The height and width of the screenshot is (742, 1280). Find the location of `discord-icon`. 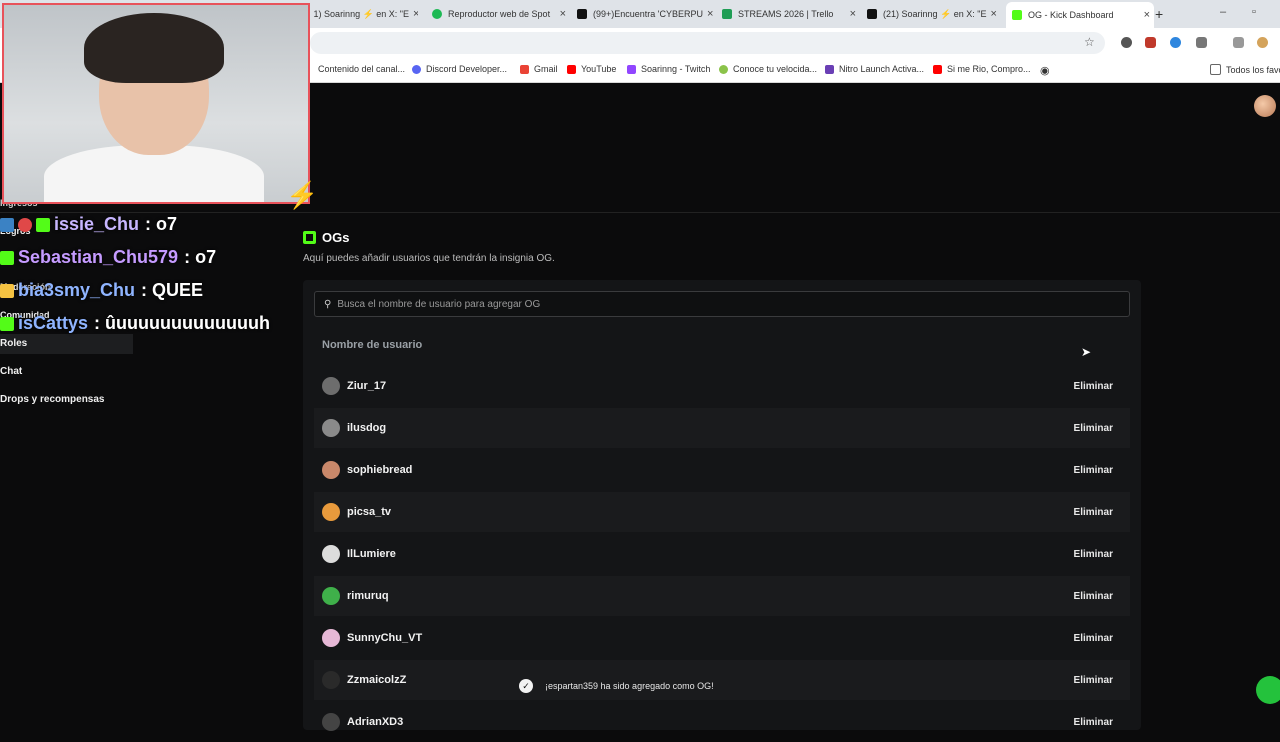

discord-icon is located at coordinates (416, 69).